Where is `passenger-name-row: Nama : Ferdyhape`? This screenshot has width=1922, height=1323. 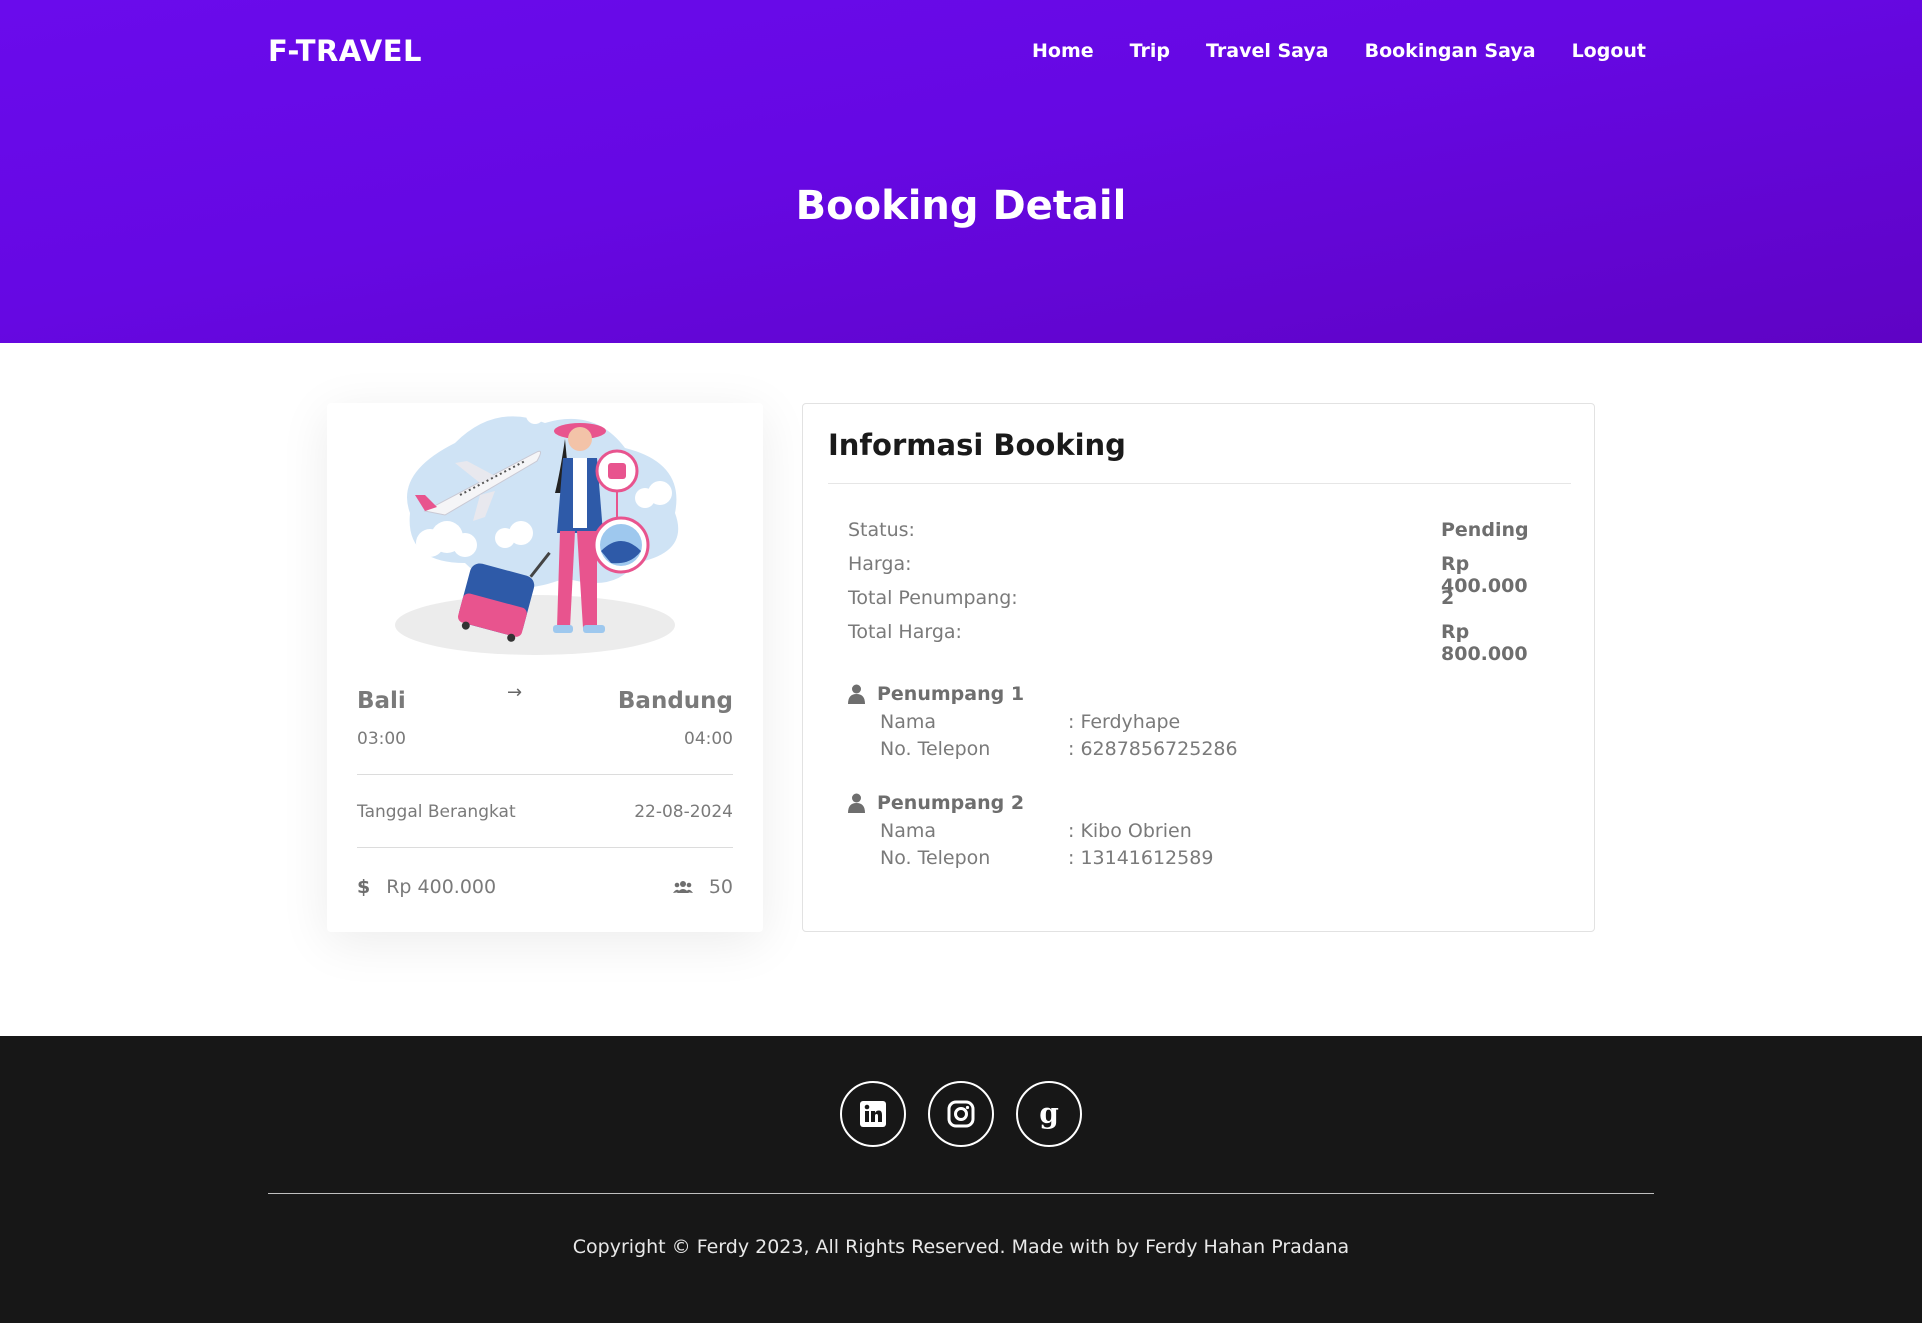
passenger-name-row: Nama : Ferdyhape is located at coordinates (1214, 724).